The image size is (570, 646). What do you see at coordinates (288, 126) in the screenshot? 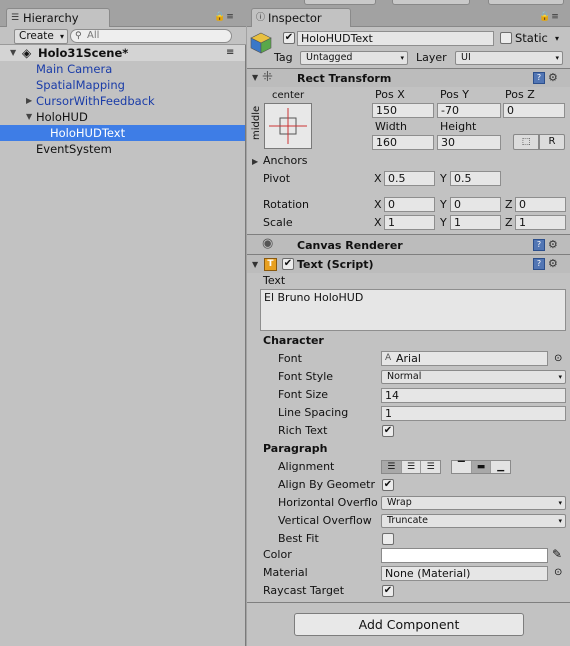
I see `anchor-presets-button` at bounding box center [288, 126].